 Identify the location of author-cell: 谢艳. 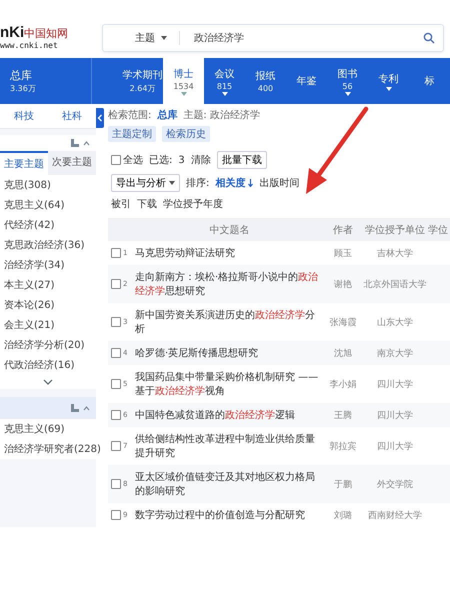
(343, 284).